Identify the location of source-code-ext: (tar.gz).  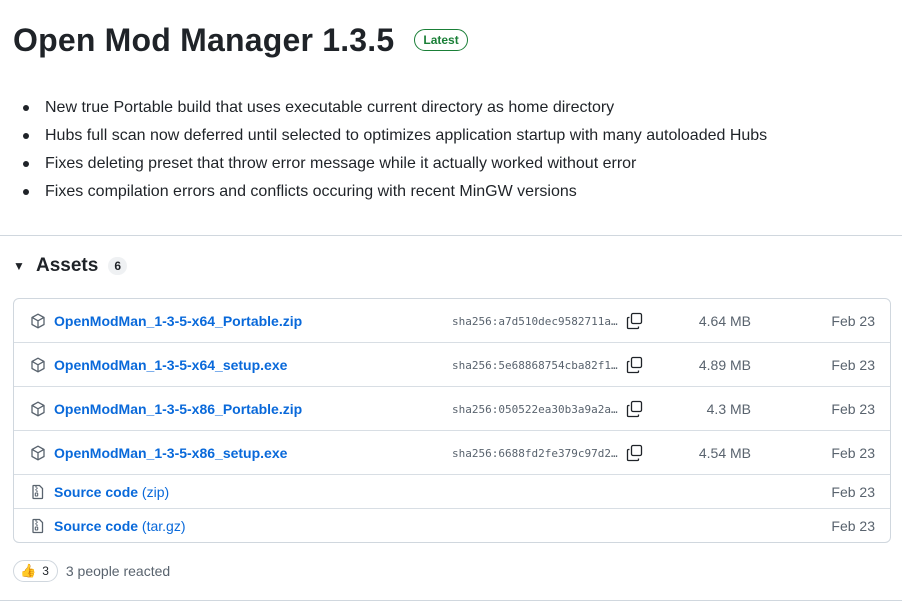
(163, 526).